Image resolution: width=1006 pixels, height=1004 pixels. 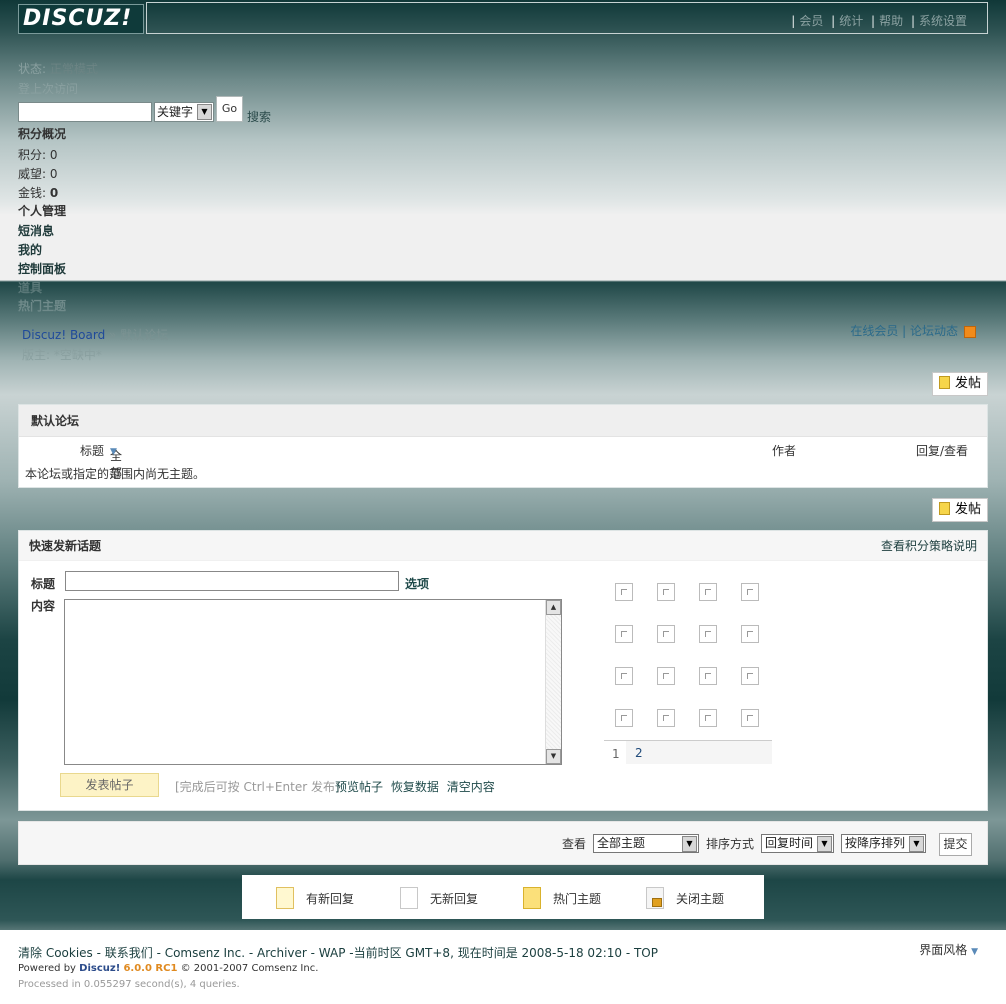 I want to click on menu-messages: 短消息, so click(x=36, y=230).